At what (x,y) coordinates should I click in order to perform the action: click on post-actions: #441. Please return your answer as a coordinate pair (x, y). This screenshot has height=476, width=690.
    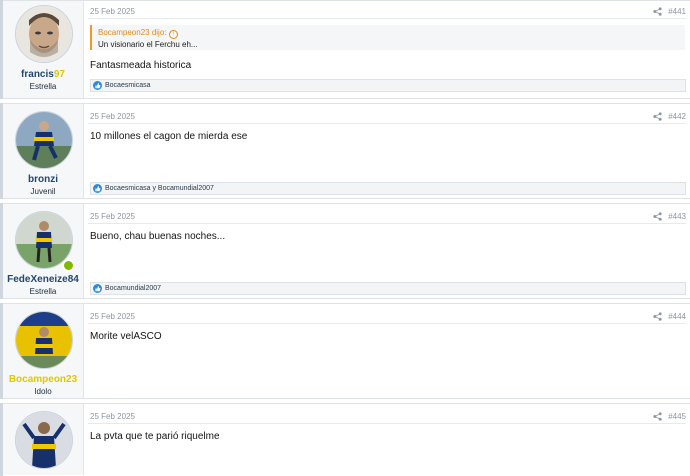
    Looking at the image, I should click on (669, 11).